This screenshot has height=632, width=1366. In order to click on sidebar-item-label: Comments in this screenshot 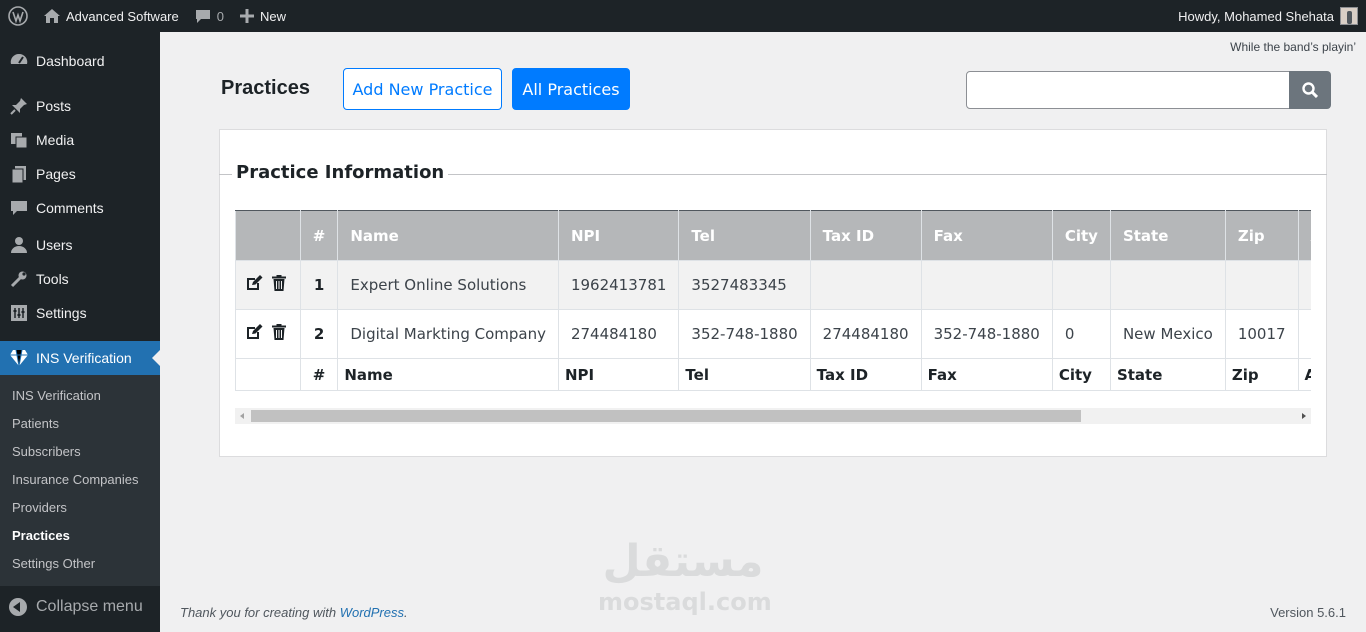, I will do `click(70, 208)`.